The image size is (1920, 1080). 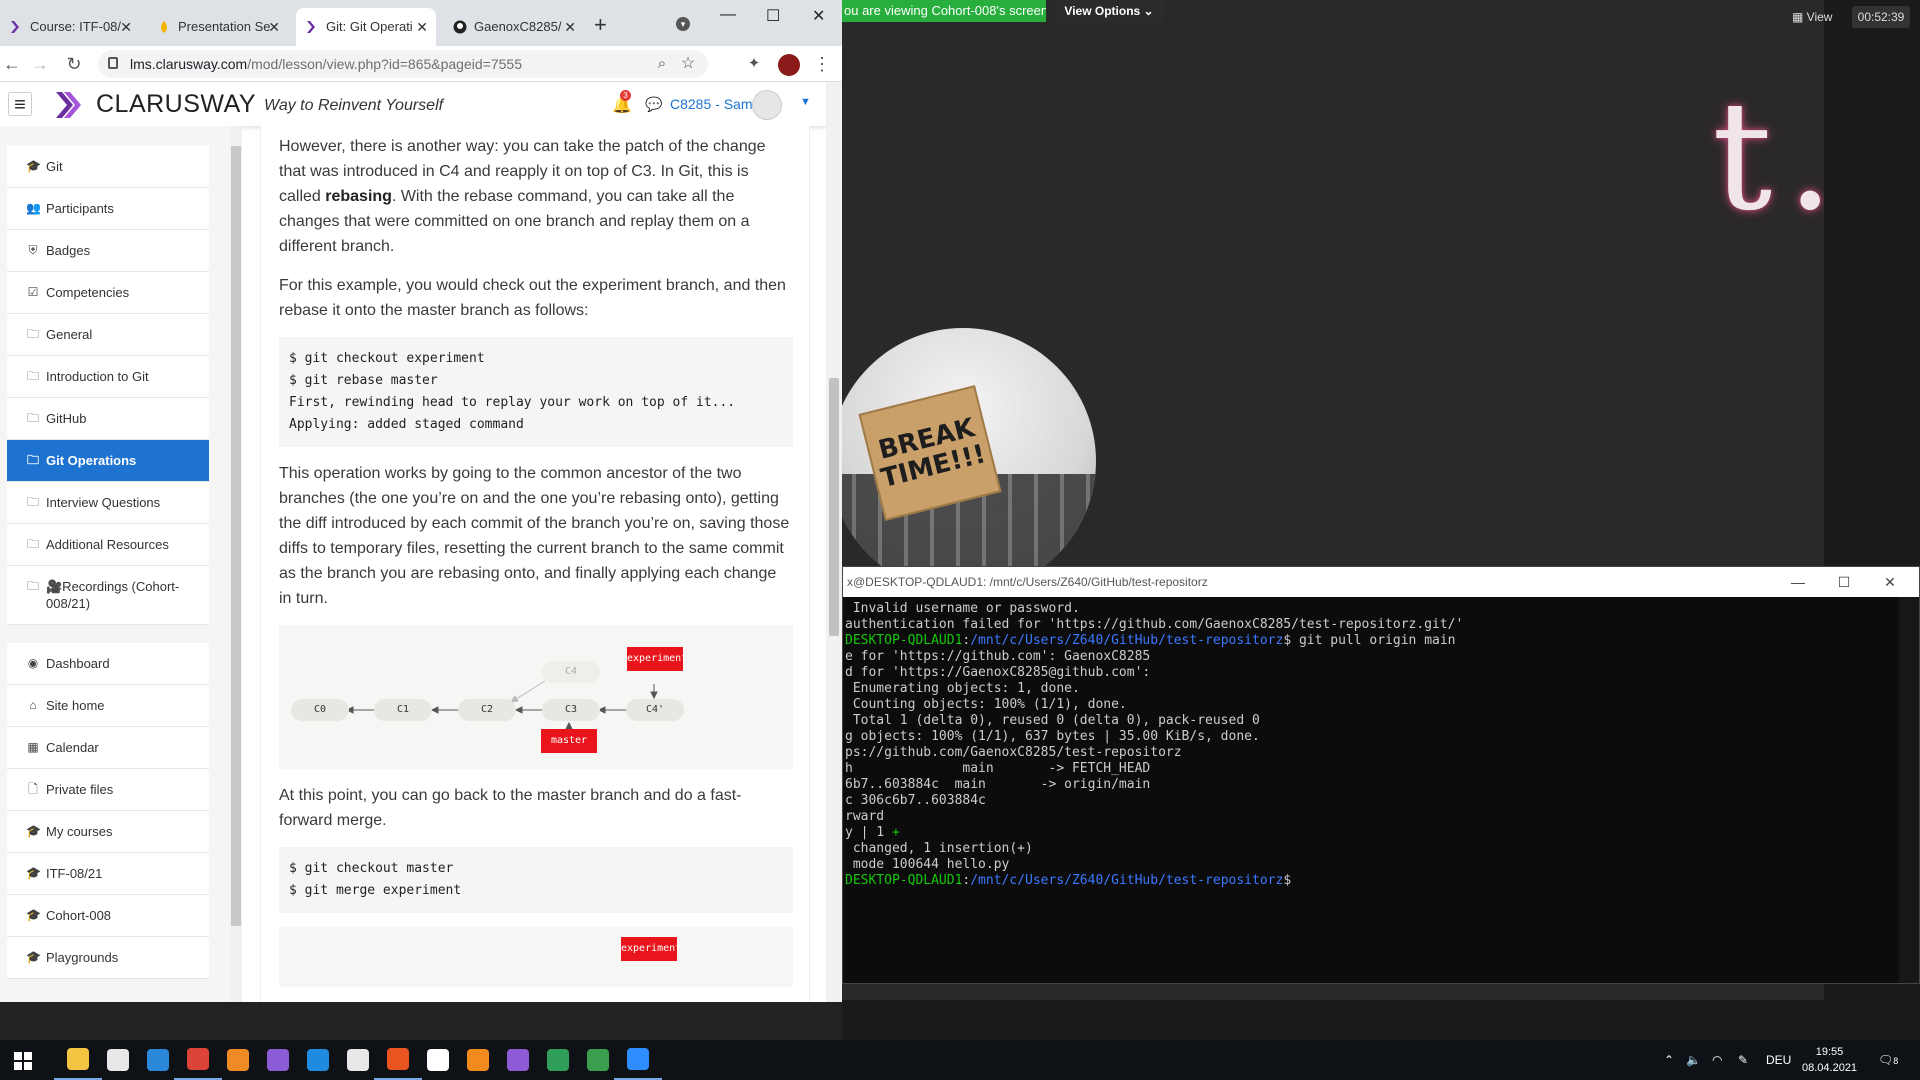 I want to click on sidebar-item-label: Git, so click(x=54, y=166).